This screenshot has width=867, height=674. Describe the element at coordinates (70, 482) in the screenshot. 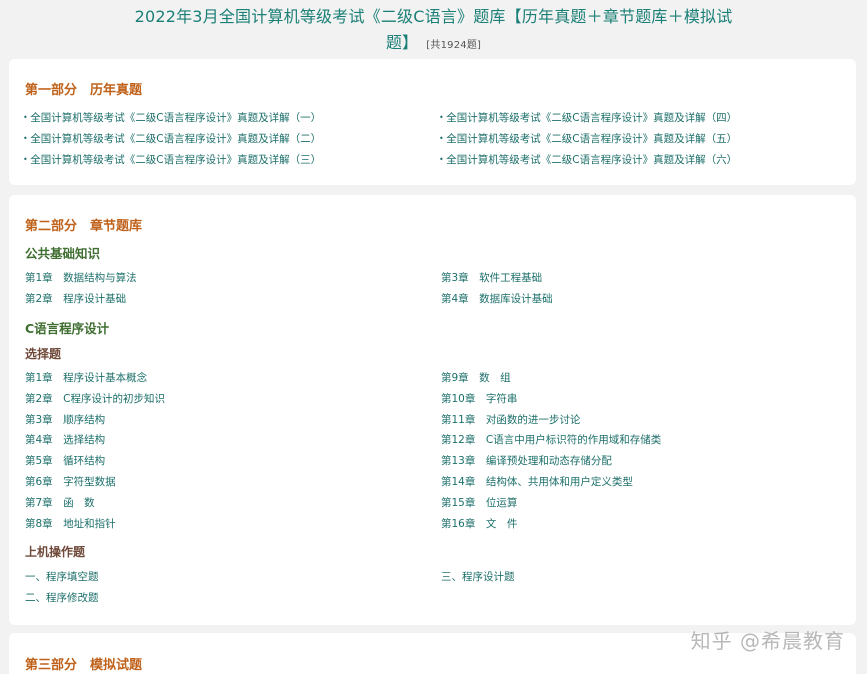

I see `chapter-link: 第6章 字符型数据` at that location.